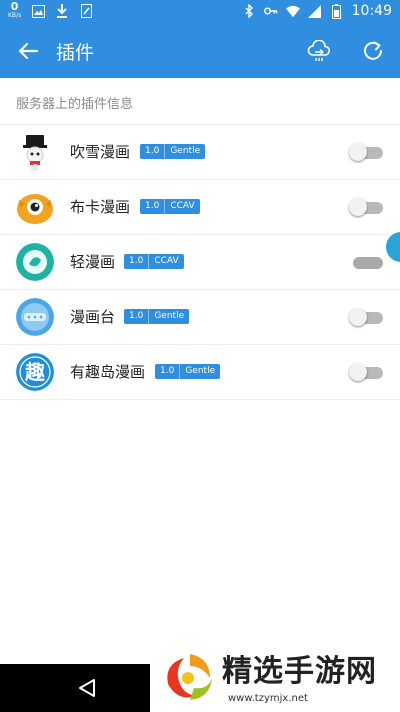 This screenshot has height=712, width=400. Describe the element at coordinates (15, 15) in the screenshot. I see `net-speed-unit: KB/s` at that location.